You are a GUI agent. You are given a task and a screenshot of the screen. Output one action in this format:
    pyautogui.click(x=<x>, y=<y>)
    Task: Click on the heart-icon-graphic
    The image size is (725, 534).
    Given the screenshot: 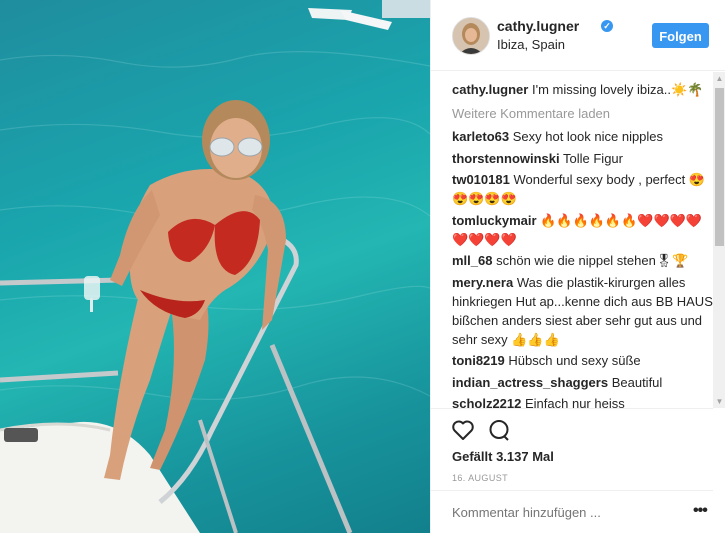 What is the action you would take?
    pyautogui.click(x=463, y=430)
    